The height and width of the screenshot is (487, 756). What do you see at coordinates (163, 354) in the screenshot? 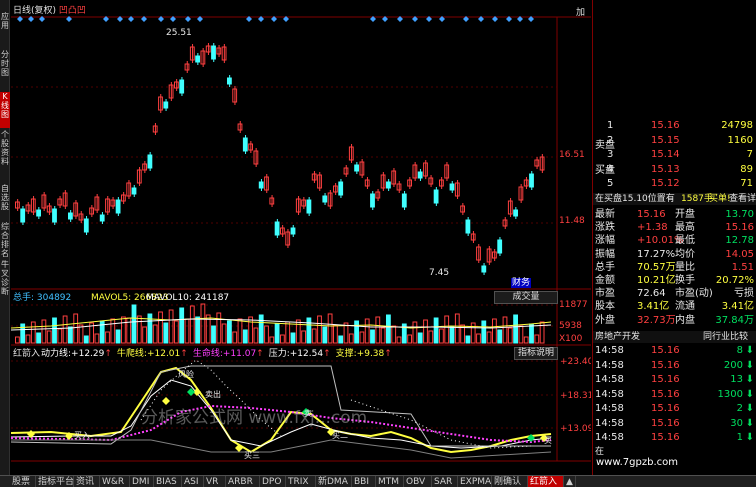
I see `indicator-line-value: +12.01` at bounding box center [163, 354].